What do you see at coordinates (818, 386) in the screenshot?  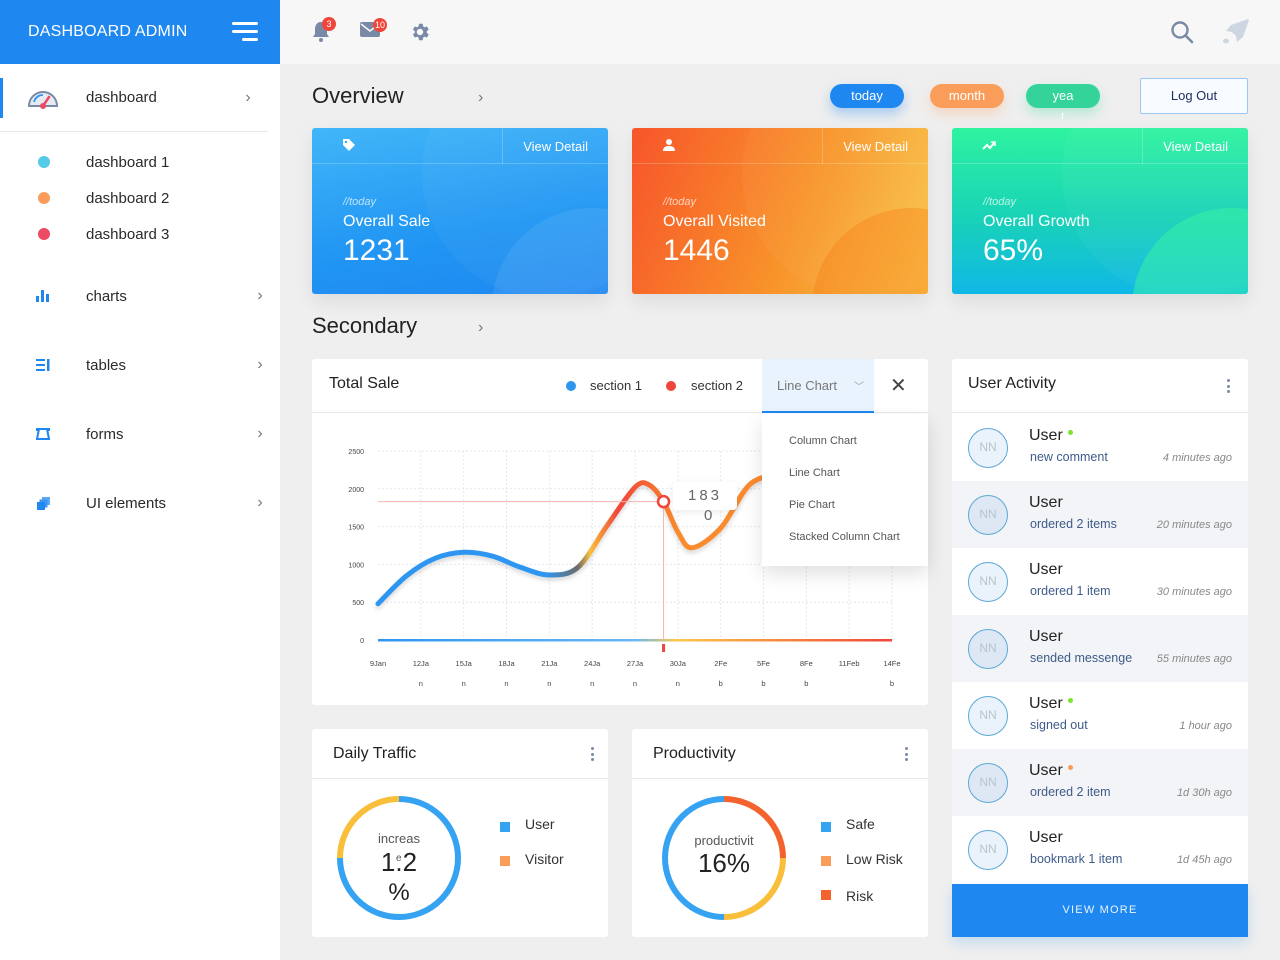 I see `chart-type-select: Line Chart ﹀` at bounding box center [818, 386].